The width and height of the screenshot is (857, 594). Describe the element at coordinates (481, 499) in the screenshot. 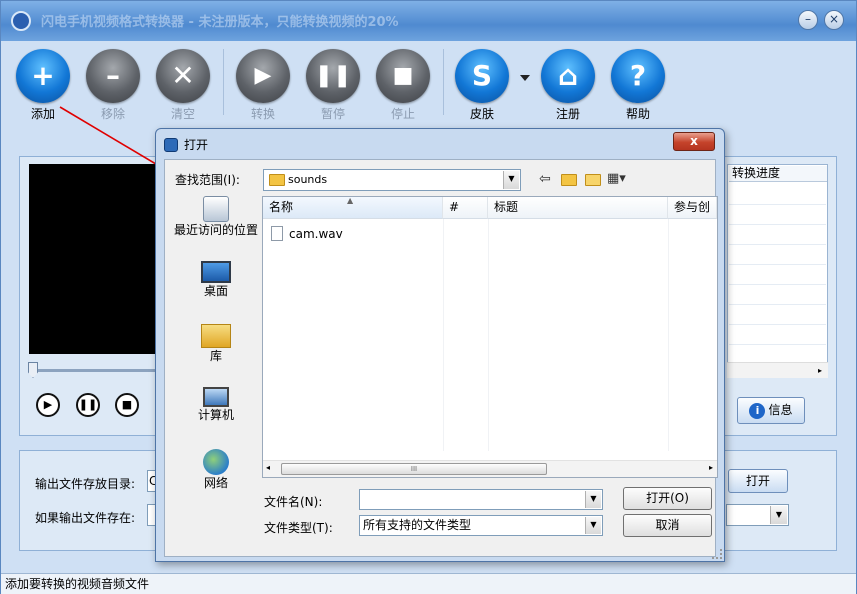

I see `file-name-input: ▼` at that location.